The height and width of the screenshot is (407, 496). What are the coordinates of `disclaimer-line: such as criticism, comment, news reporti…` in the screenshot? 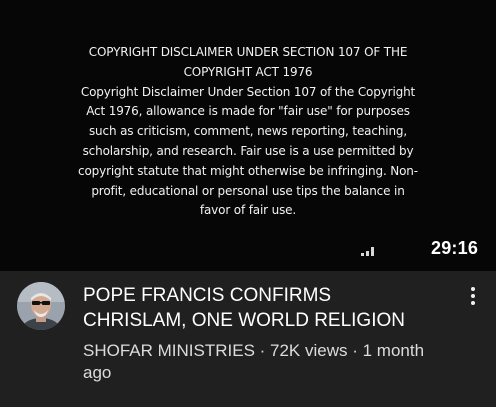 It's located at (248, 131).